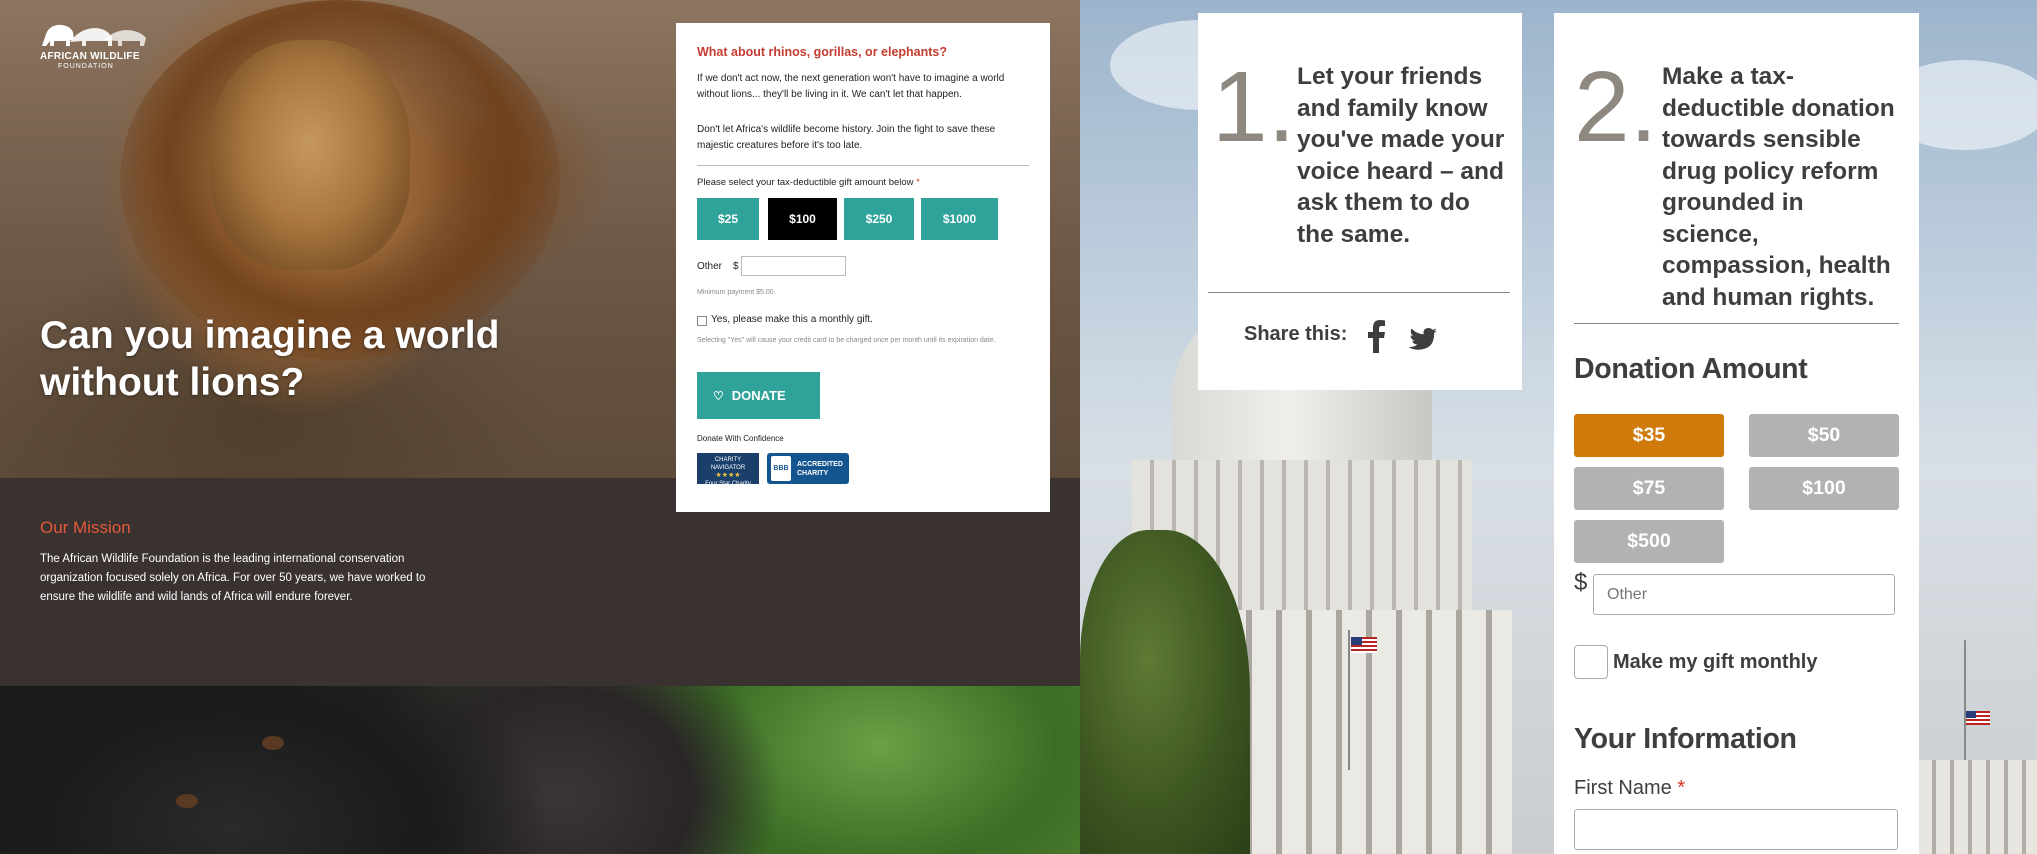 Image resolution: width=2037 pixels, height=854 pixels. Describe the element at coordinates (270, 359) in the screenshot. I see `hero-title: Can you imagine a world without lions?` at that location.